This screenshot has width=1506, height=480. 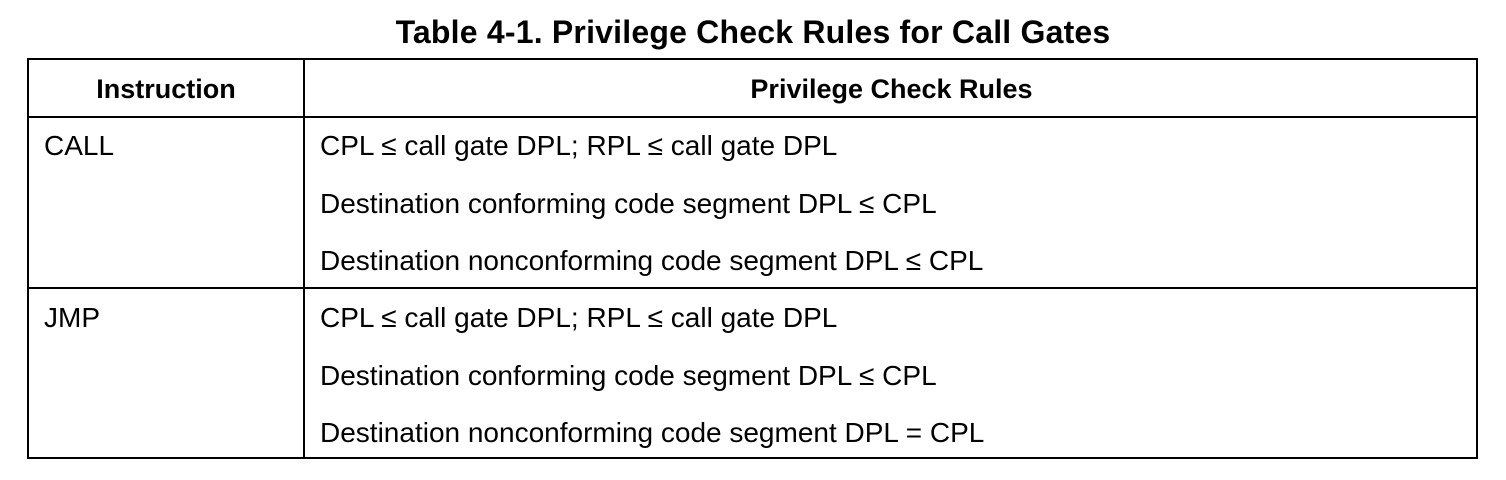 I want to click on instruction-jmp: JMP, so click(x=72, y=317).